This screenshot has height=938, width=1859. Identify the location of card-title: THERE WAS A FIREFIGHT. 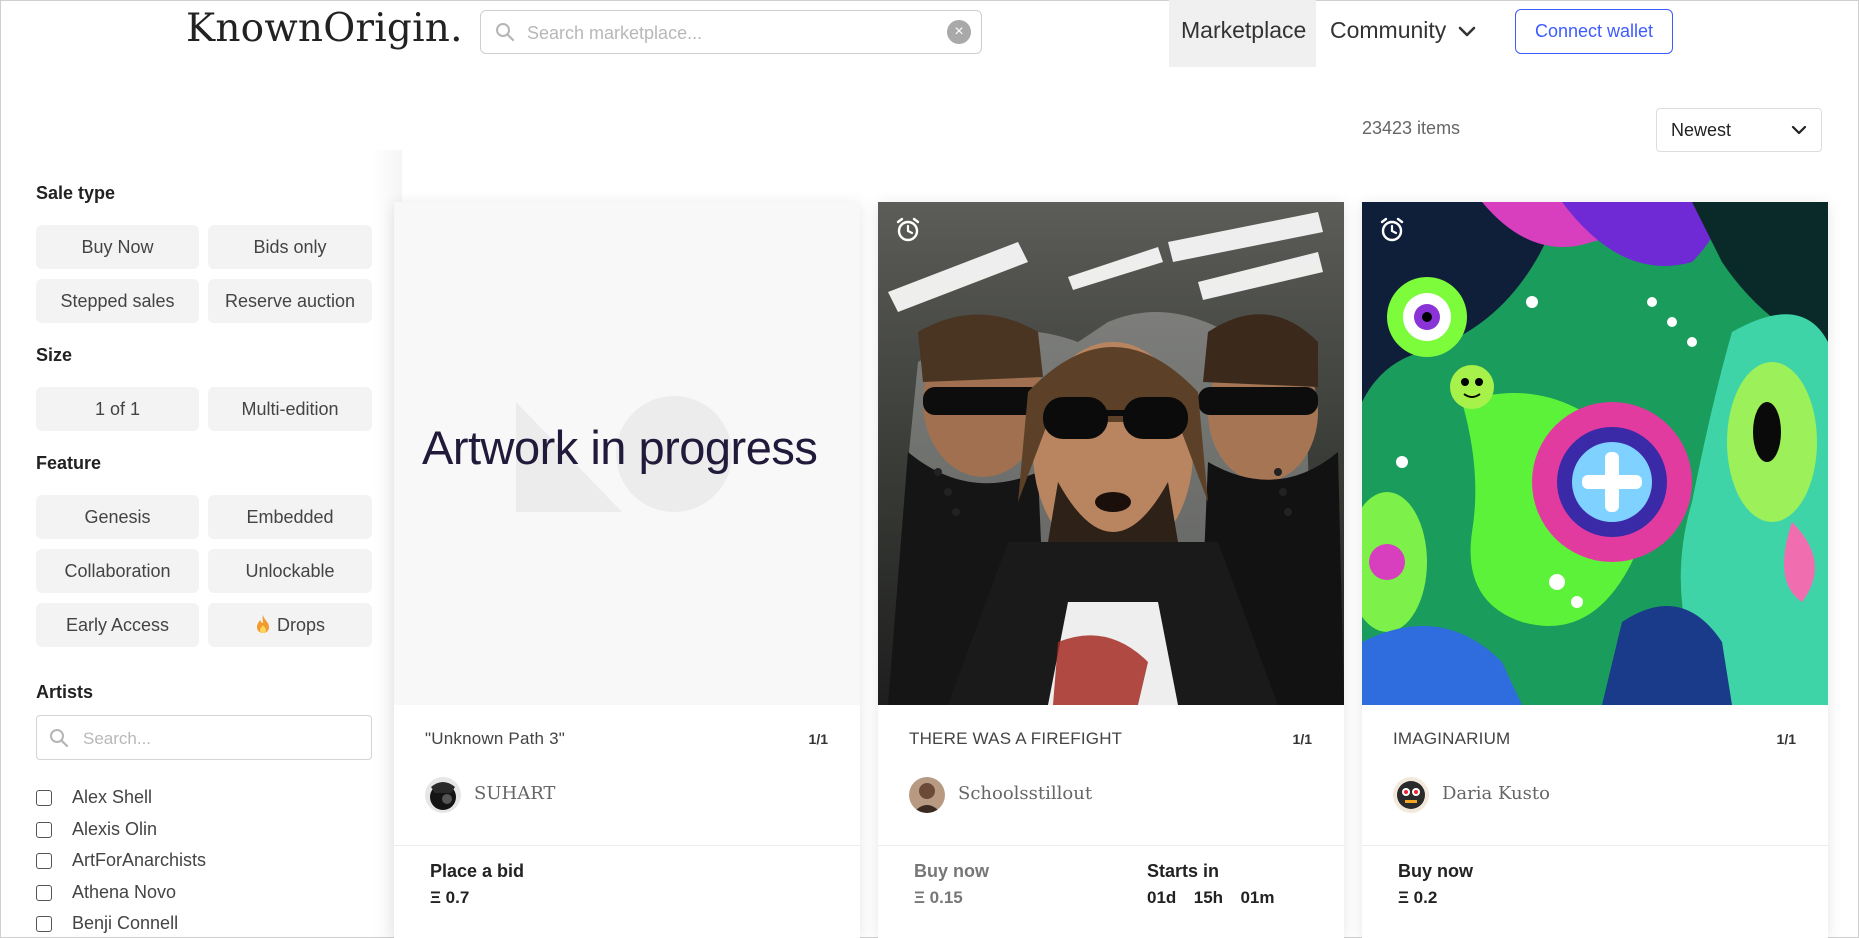
(1015, 739).